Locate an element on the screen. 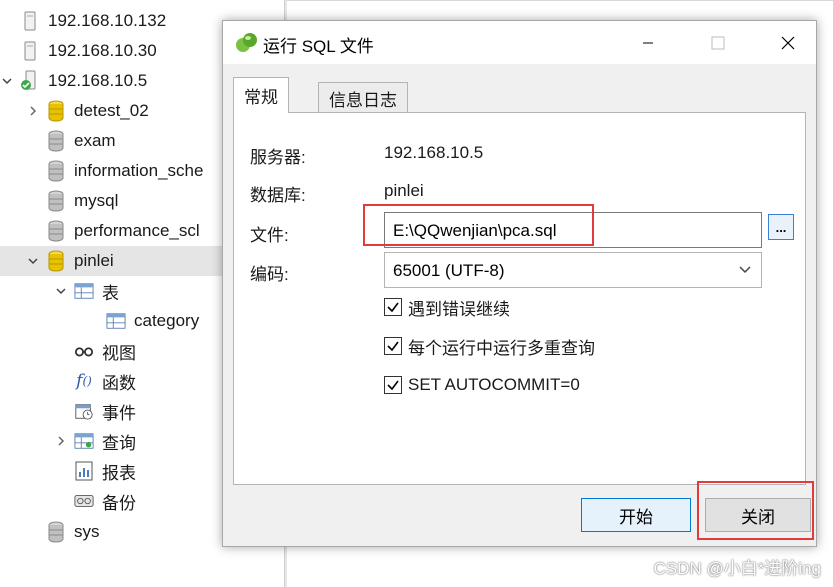 The height and width of the screenshot is (587, 833). view-icon is located at coordinates (84, 351).